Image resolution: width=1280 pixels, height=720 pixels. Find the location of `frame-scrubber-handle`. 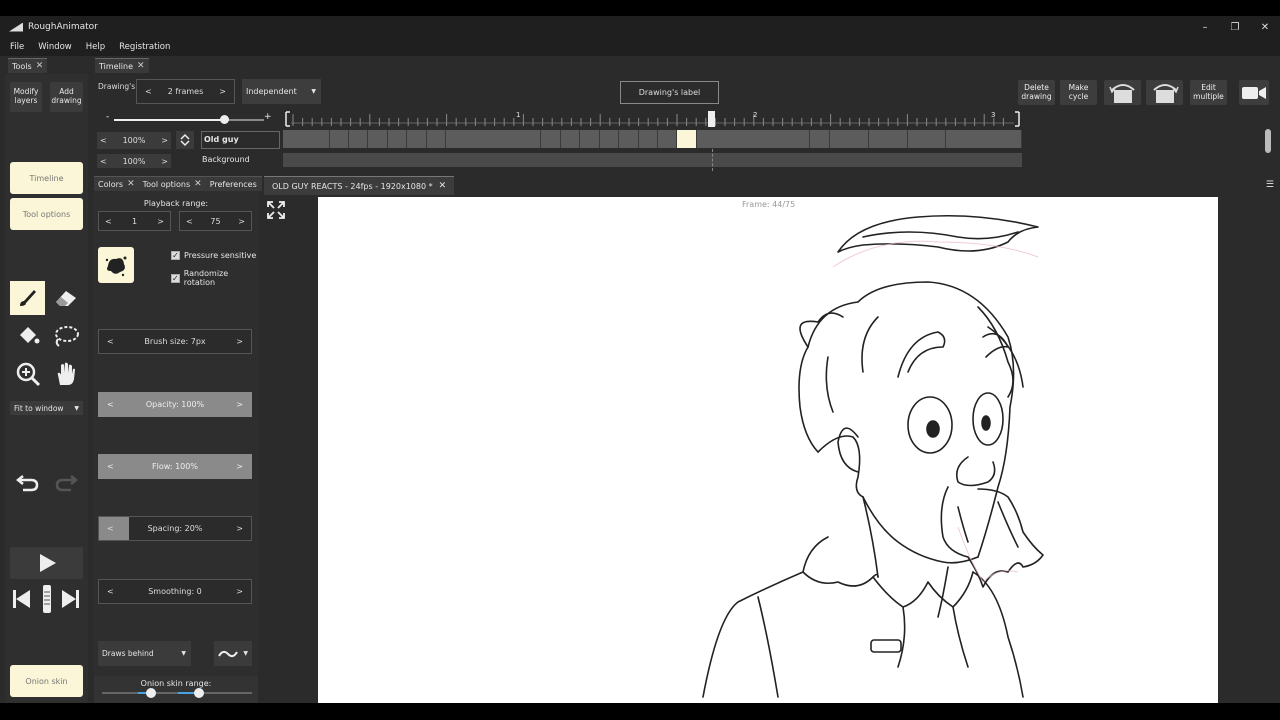

frame-scrubber-handle is located at coordinates (47, 599).